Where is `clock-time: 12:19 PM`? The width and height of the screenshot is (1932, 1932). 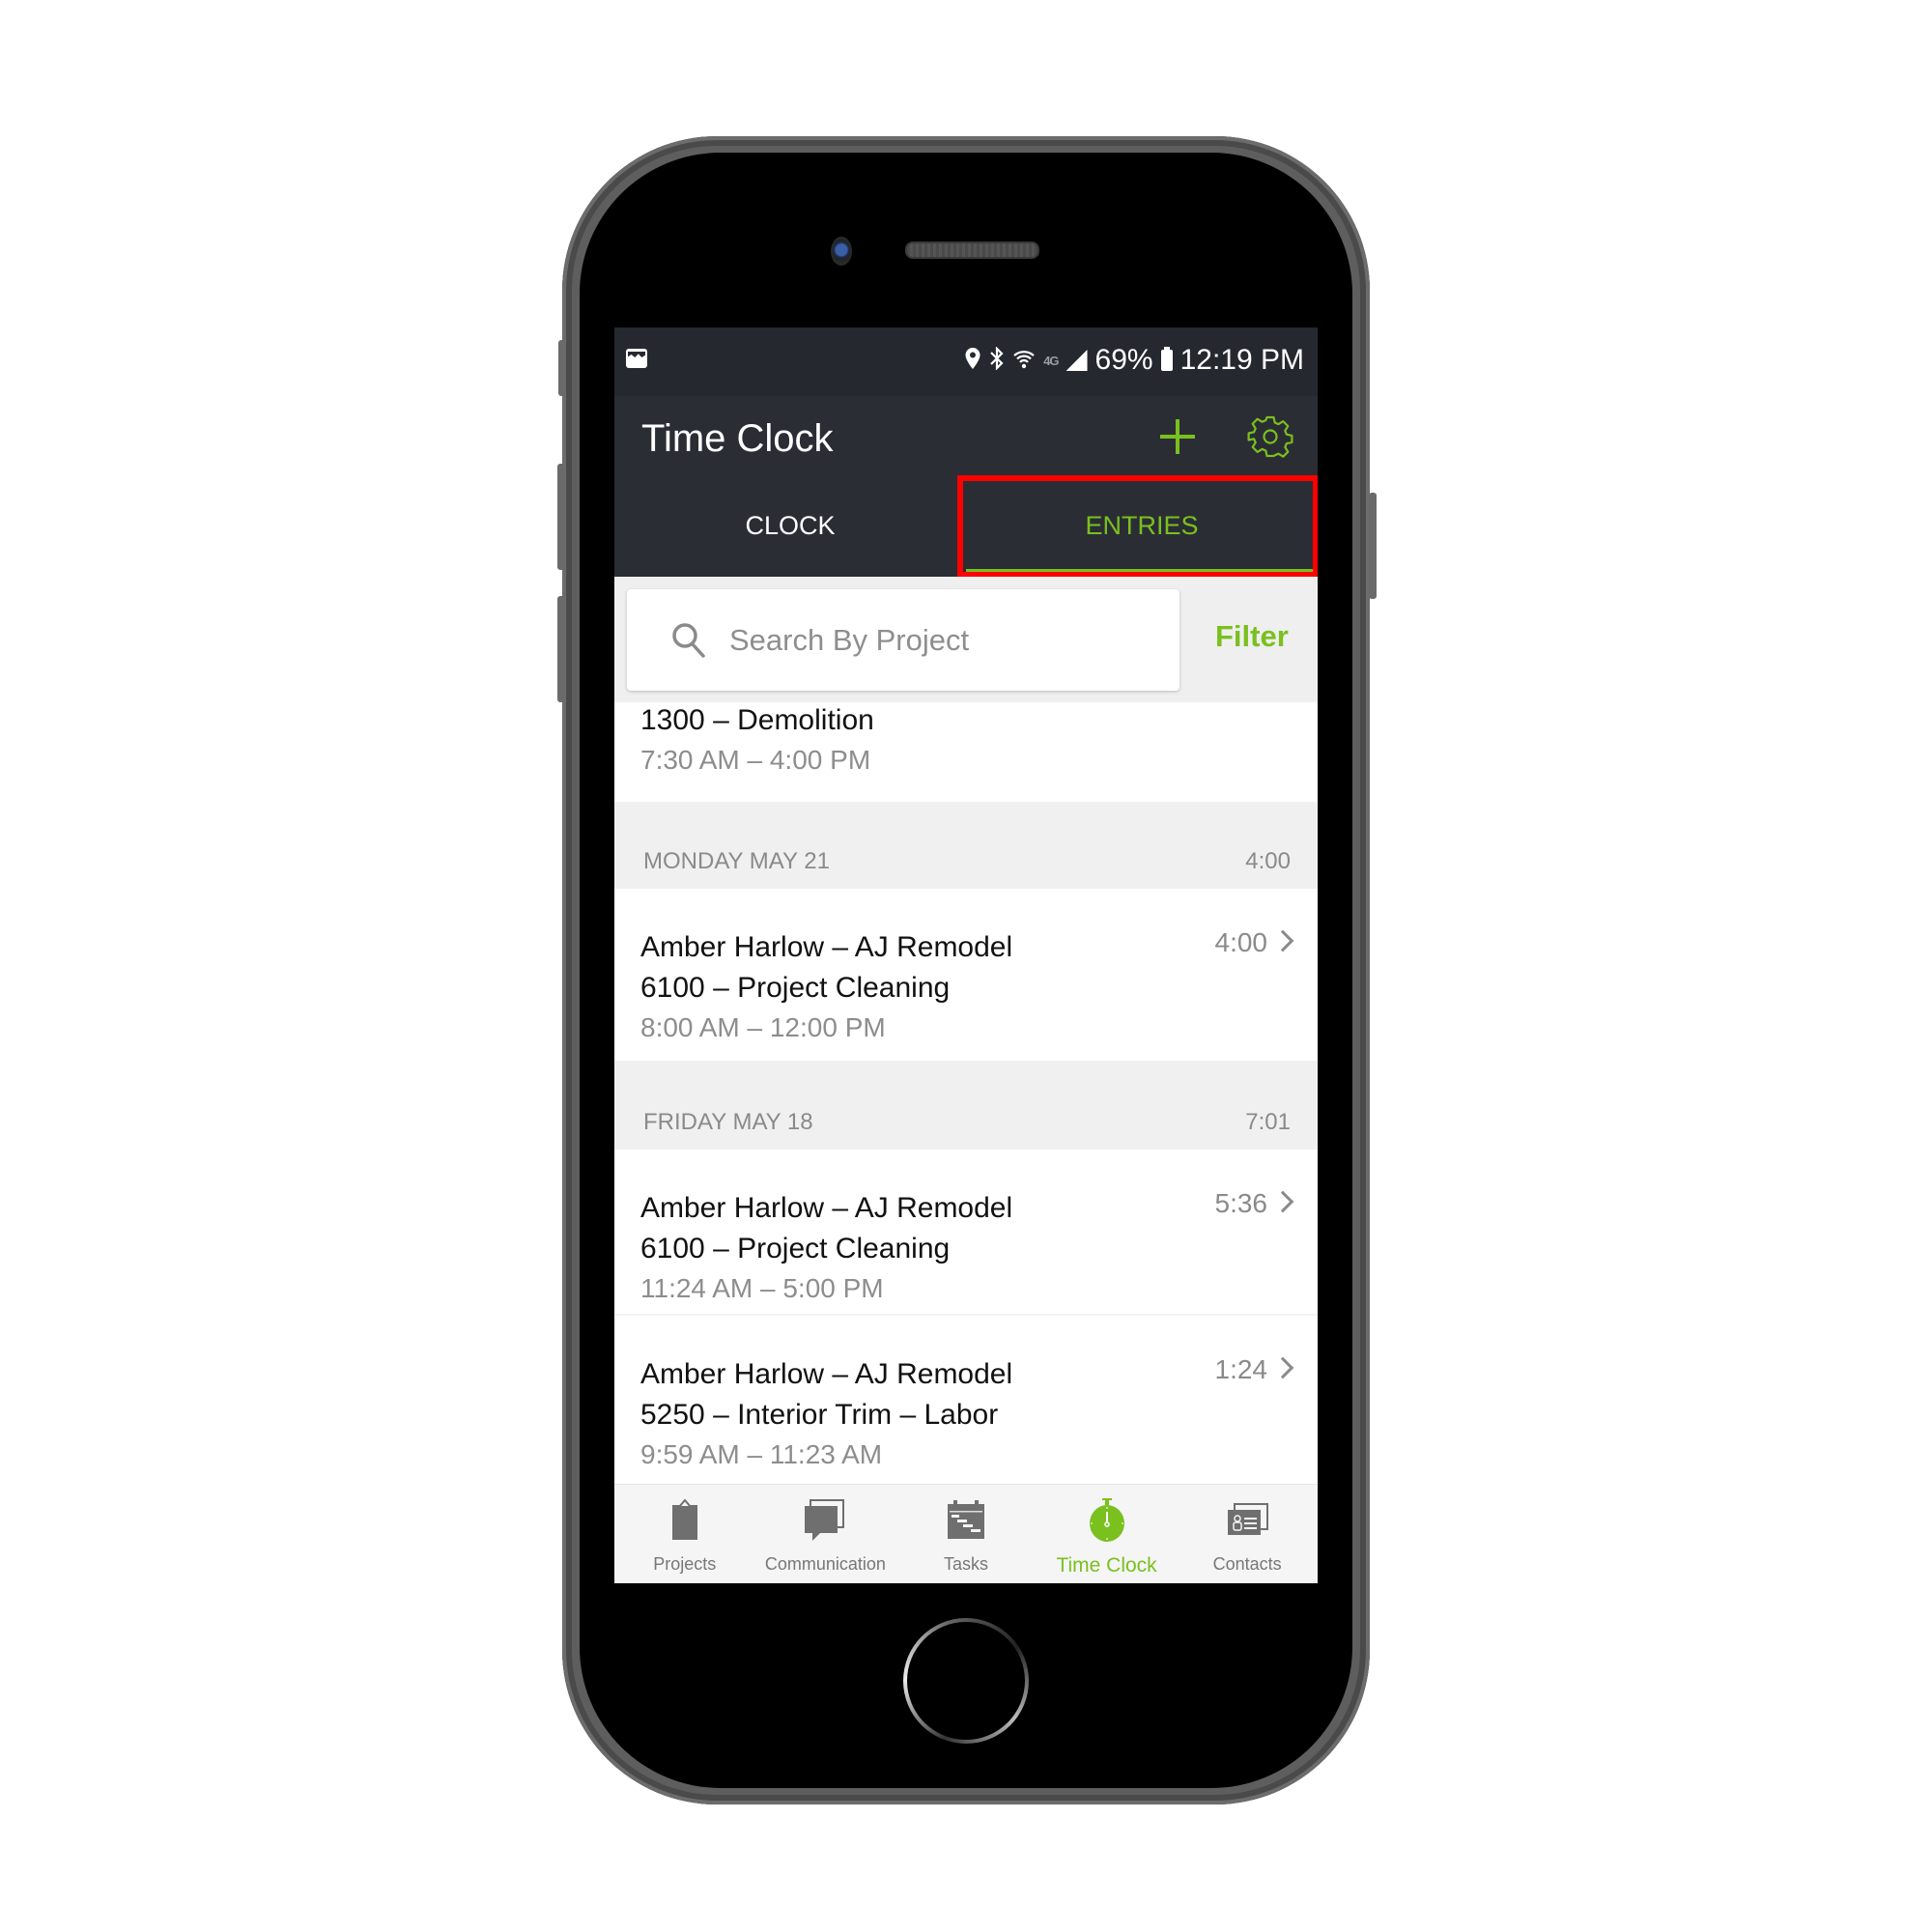
clock-time: 12:19 PM is located at coordinates (1241, 360).